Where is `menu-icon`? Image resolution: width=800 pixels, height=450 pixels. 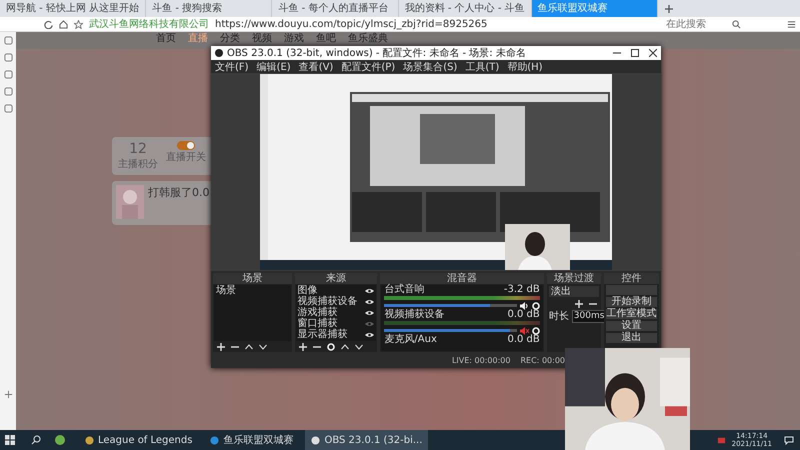 menu-icon is located at coordinates (791, 24).